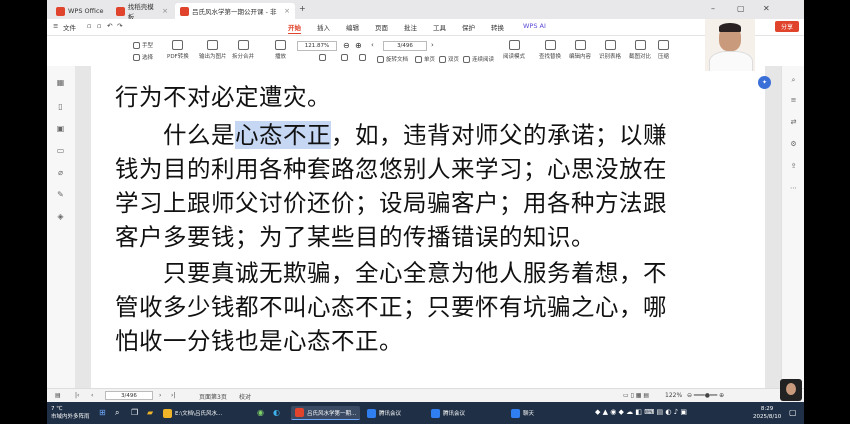 This screenshot has width=850, height=424. I want to click on tab-wps-home: WPS Office, so click(80, 11).